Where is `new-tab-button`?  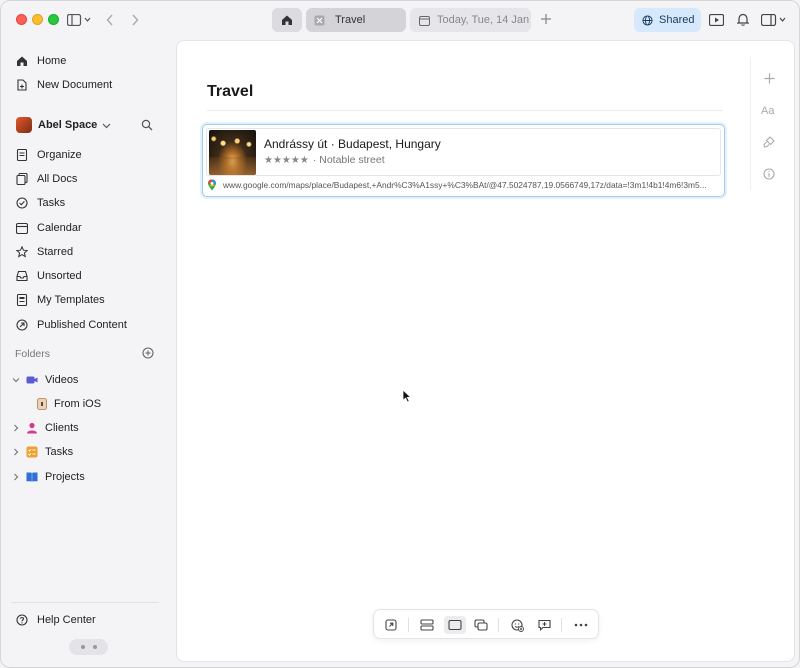
new-tab-button is located at coordinates (546, 19).